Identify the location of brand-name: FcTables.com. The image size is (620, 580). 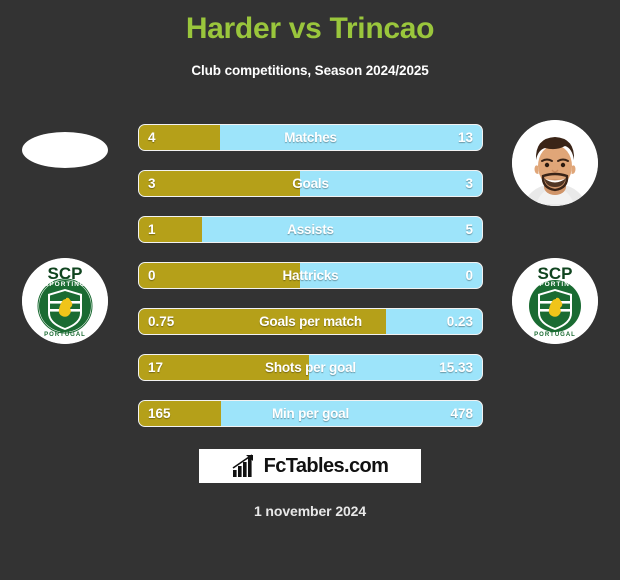
(326, 465).